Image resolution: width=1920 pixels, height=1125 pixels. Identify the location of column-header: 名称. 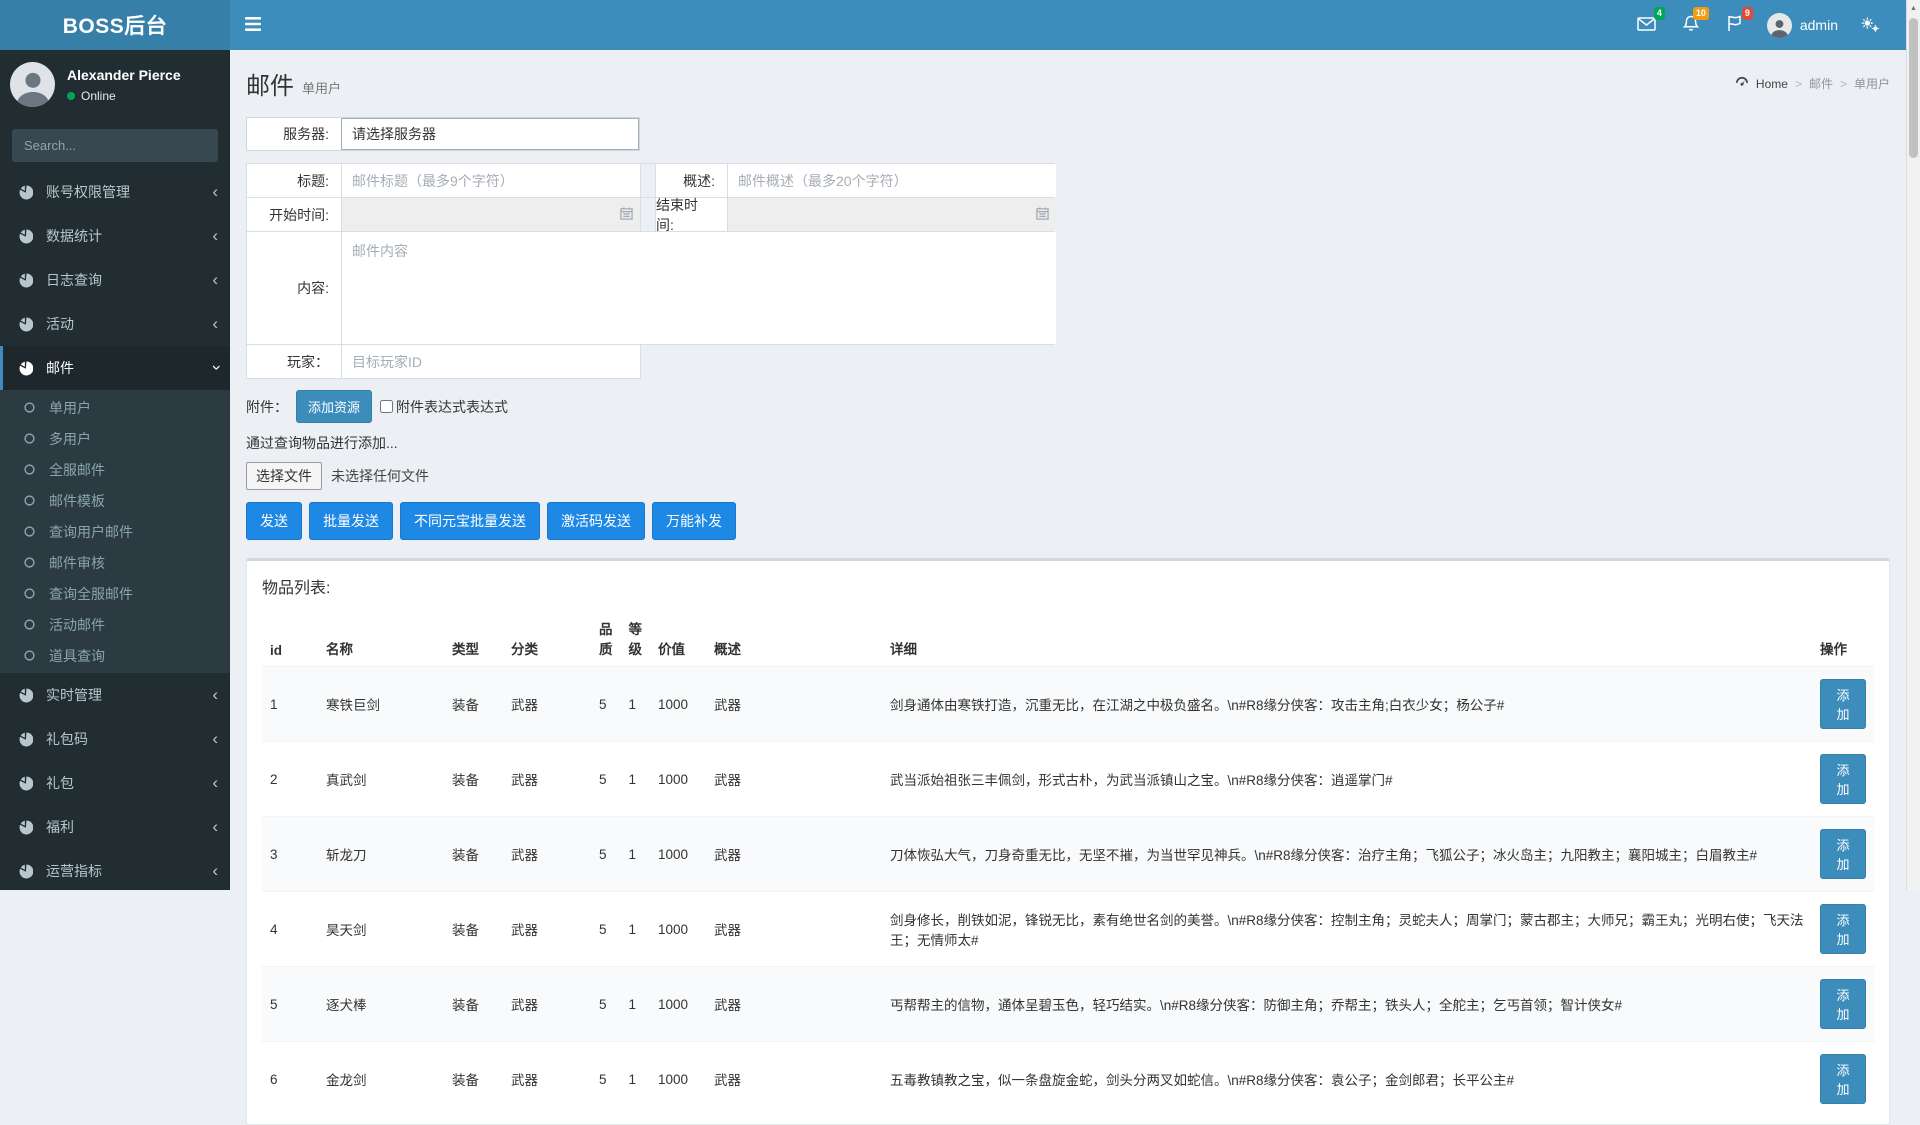
(381, 638).